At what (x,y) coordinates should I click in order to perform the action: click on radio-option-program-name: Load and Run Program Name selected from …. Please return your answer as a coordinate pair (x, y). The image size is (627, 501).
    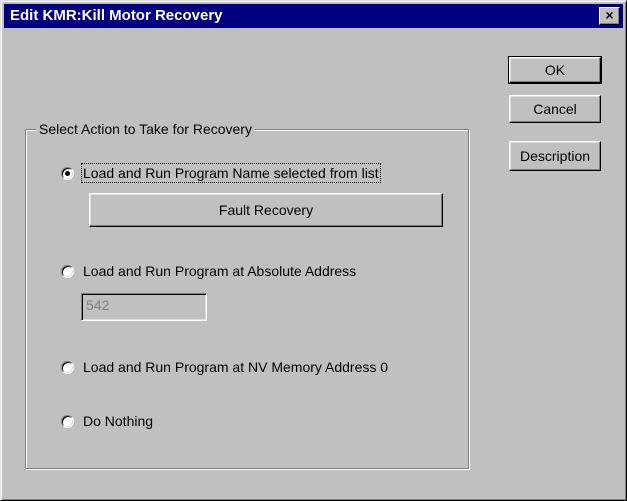
    Looking at the image, I should click on (221, 173).